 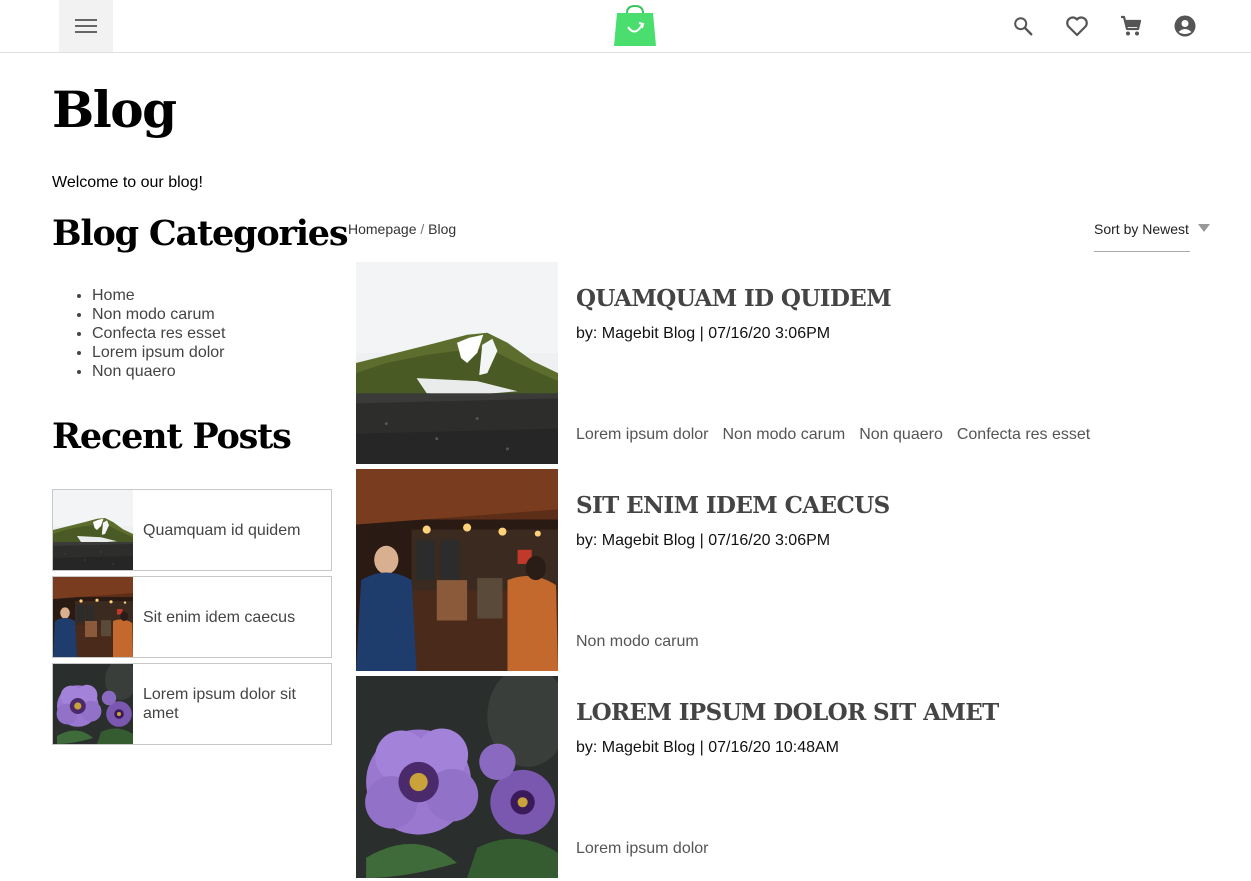 What do you see at coordinates (172, 436) in the screenshot?
I see `recent-posts-heading: Recent Posts` at bounding box center [172, 436].